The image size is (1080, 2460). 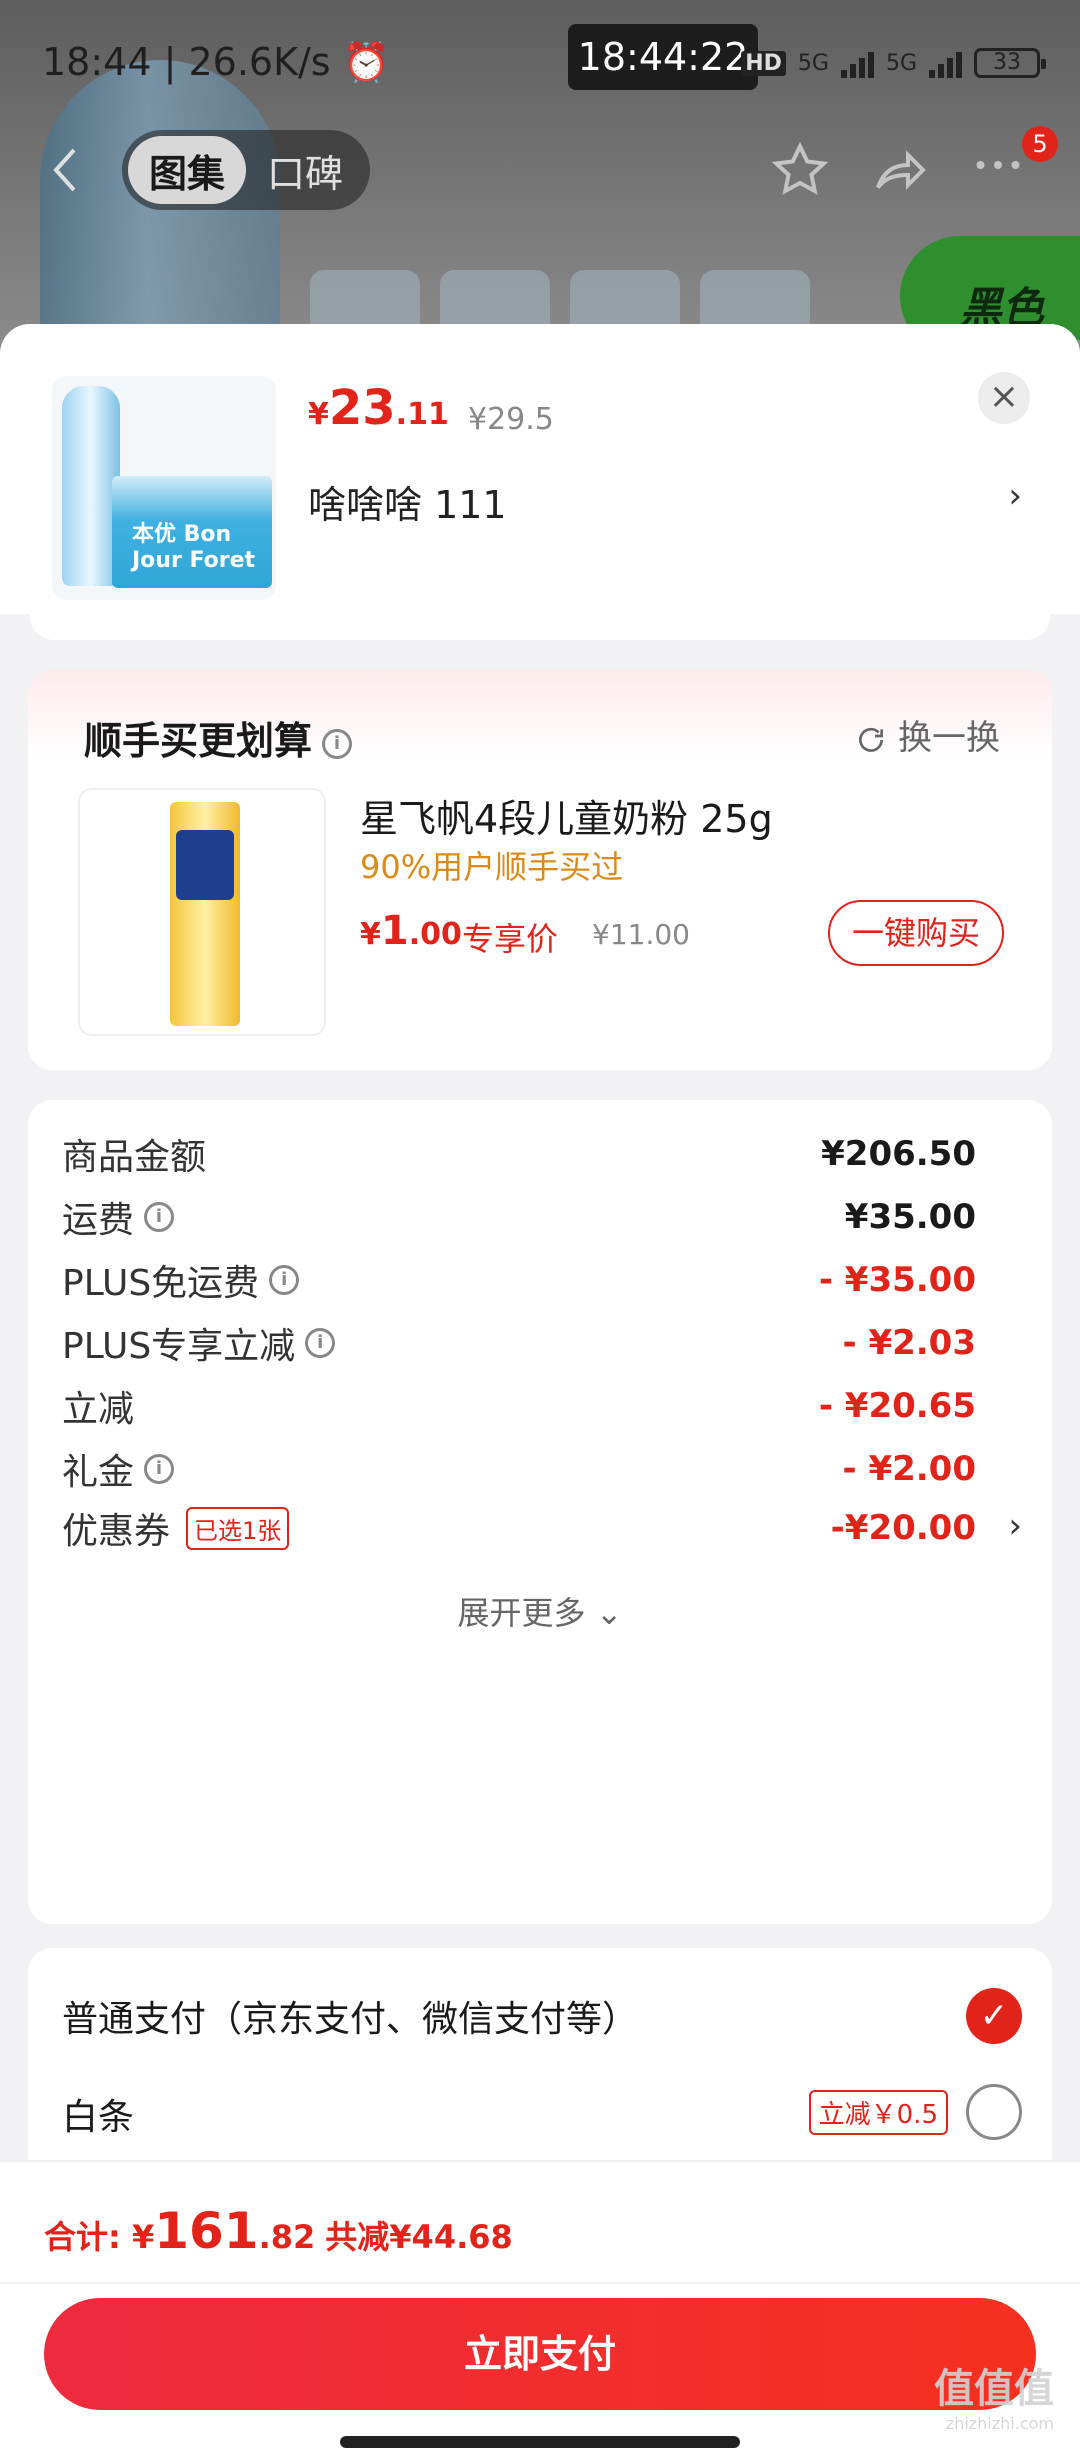 What do you see at coordinates (916, 933) in the screenshot?
I see `one-click-buy-button: 一键购买` at bounding box center [916, 933].